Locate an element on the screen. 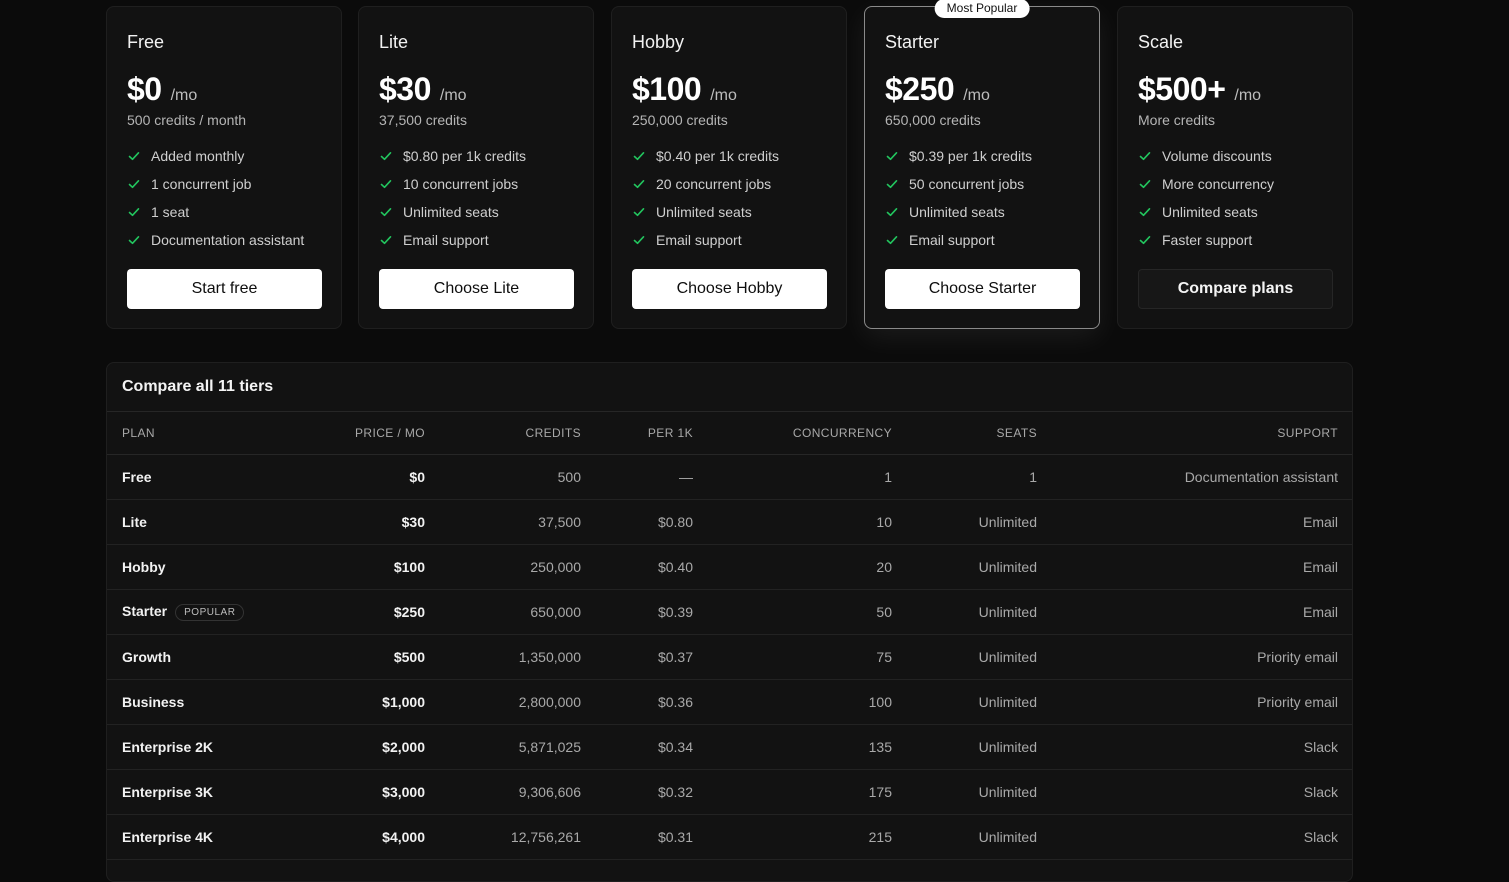 The width and height of the screenshot is (1509, 882). cell-plan-text: Enterprise 4K is located at coordinates (168, 836).